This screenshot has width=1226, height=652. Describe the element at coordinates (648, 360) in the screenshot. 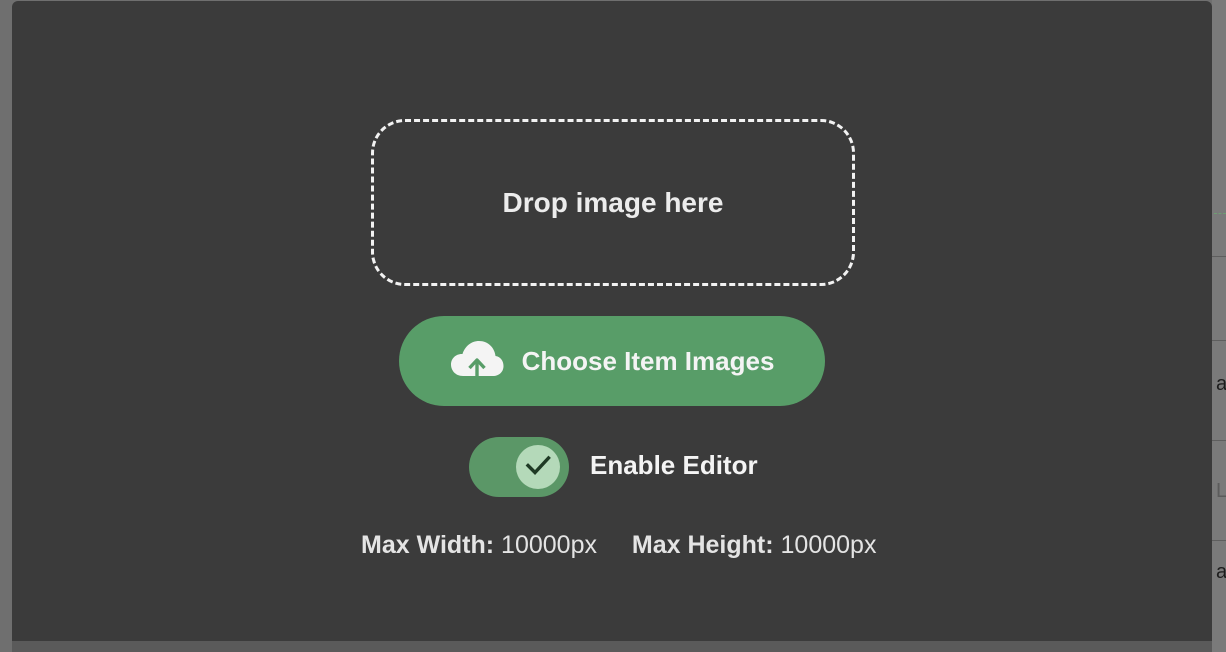

I see `choose-button-label: Choose Item Images` at that location.